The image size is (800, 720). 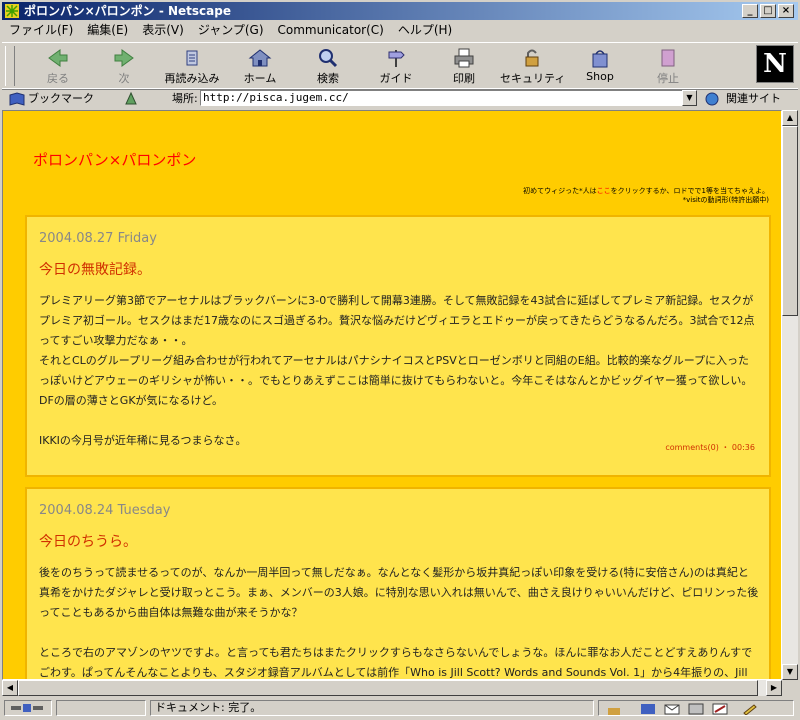 What do you see at coordinates (388, 688) in the screenshot?
I see `horizontal-scroll-thumb` at bounding box center [388, 688].